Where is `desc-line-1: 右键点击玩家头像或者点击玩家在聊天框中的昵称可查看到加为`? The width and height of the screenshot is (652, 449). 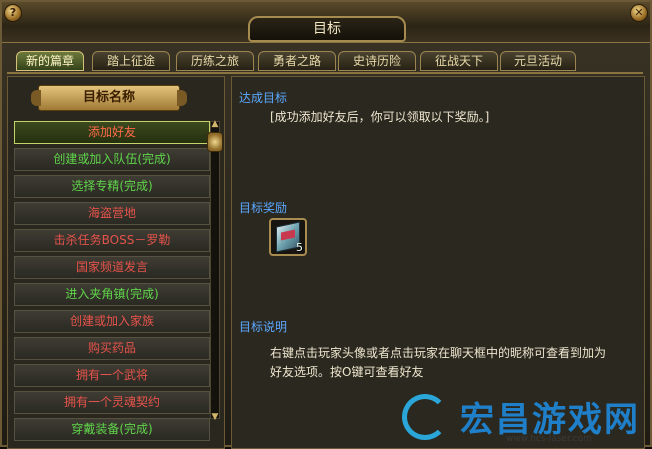 desc-line-1: 右键点击玩家头像或者点击玩家在聊天框中的昵称可查看到加为 is located at coordinates (438, 353).